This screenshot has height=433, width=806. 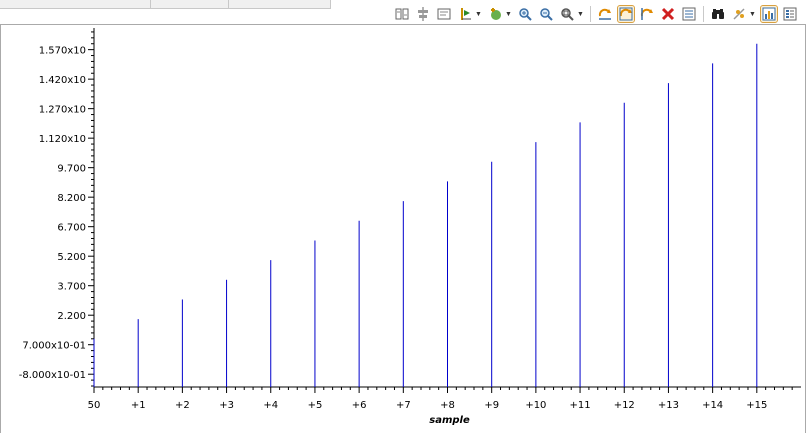 What do you see at coordinates (712, 405) in the screenshot?
I see `x-tick-label: +14` at bounding box center [712, 405].